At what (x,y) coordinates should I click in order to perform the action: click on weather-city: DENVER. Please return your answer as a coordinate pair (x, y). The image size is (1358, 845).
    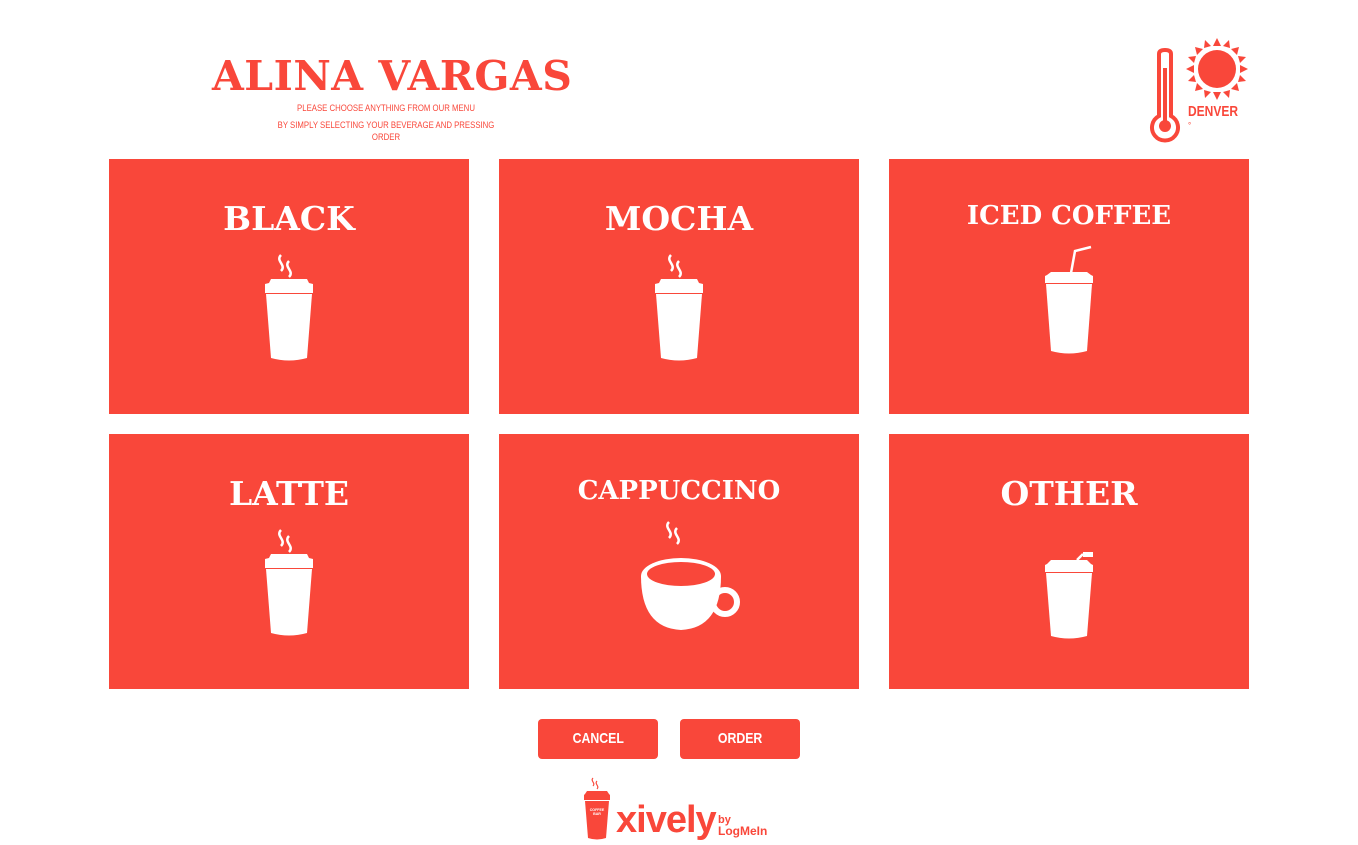
    Looking at the image, I should click on (1213, 111).